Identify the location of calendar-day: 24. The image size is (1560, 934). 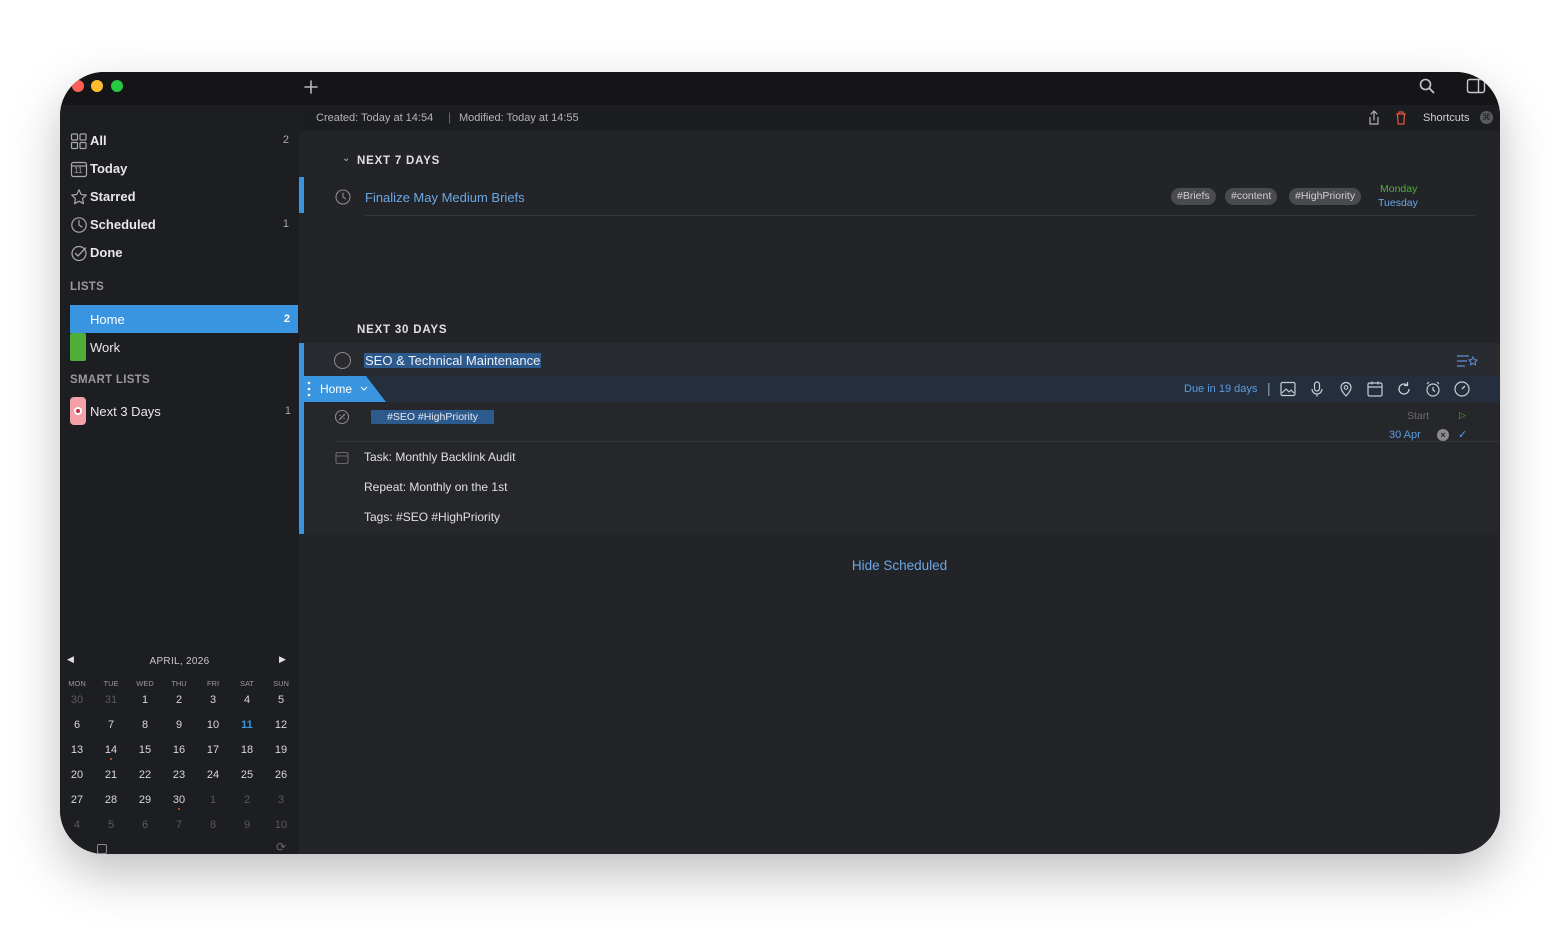
(213, 775).